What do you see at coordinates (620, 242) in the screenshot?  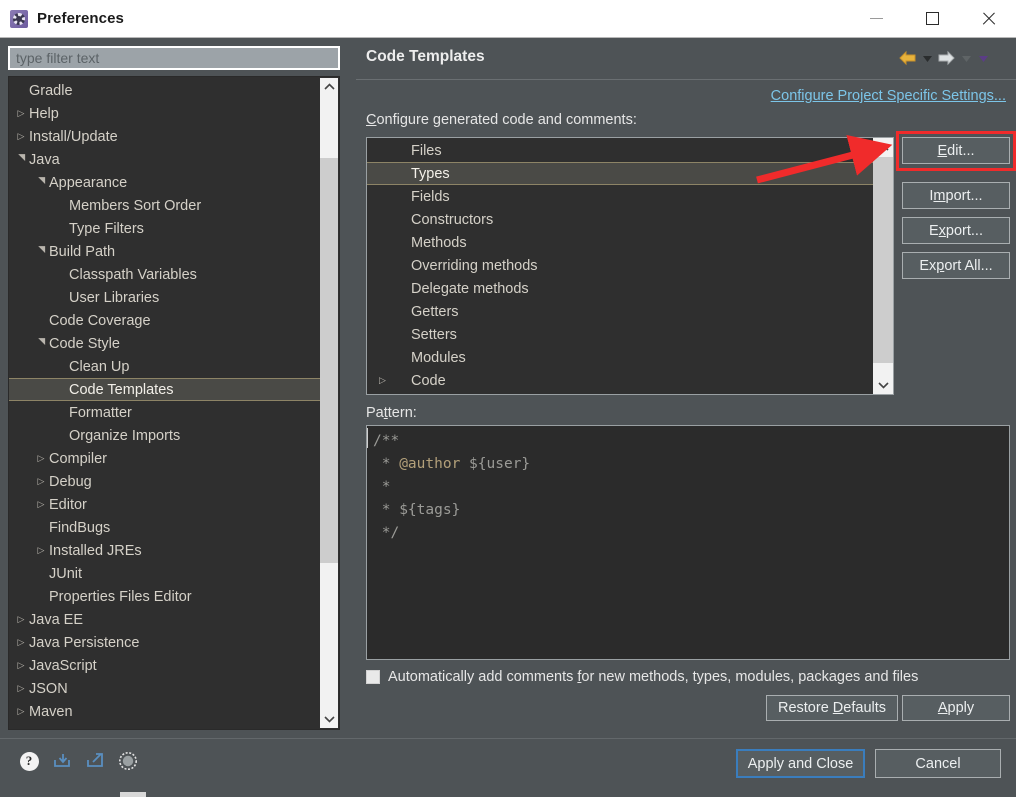 I see `list-item: Methods` at bounding box center [620, 242].